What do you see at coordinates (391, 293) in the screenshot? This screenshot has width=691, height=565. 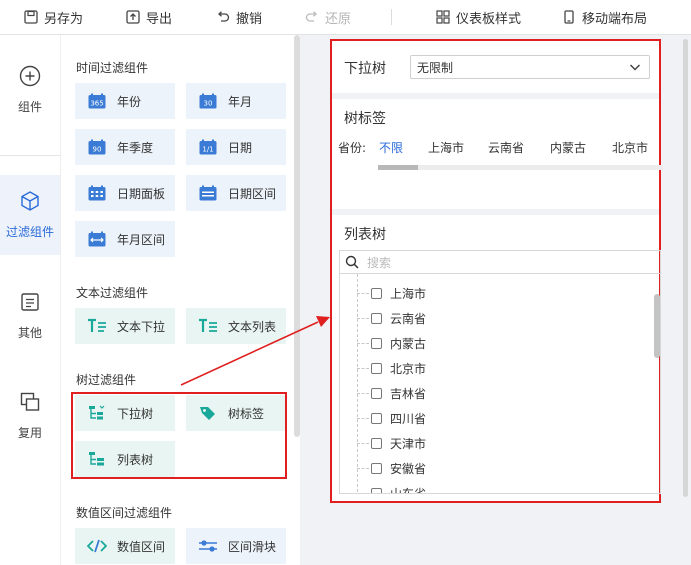 I see `list-item: 上海市` at bounding box center [391, 293].